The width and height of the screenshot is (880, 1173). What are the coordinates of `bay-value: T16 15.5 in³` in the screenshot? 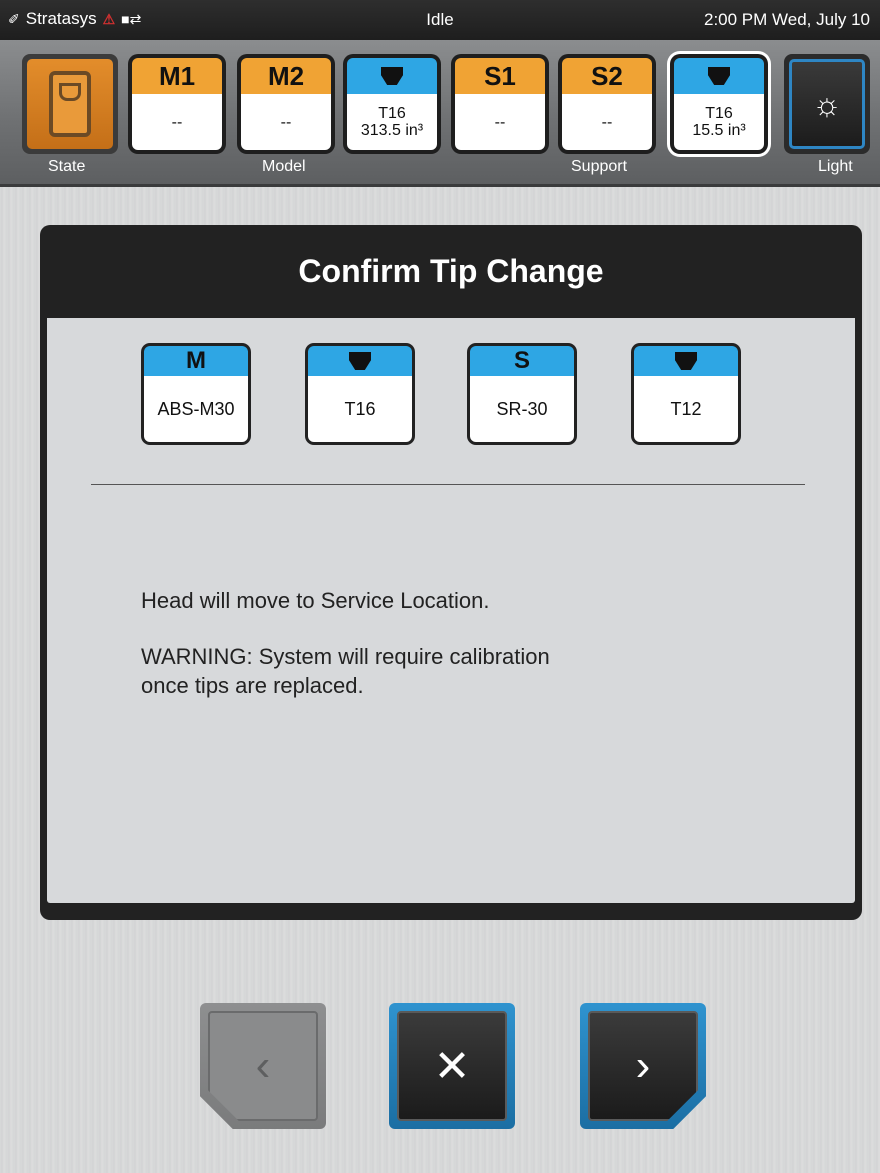 It's located at (719, 122).